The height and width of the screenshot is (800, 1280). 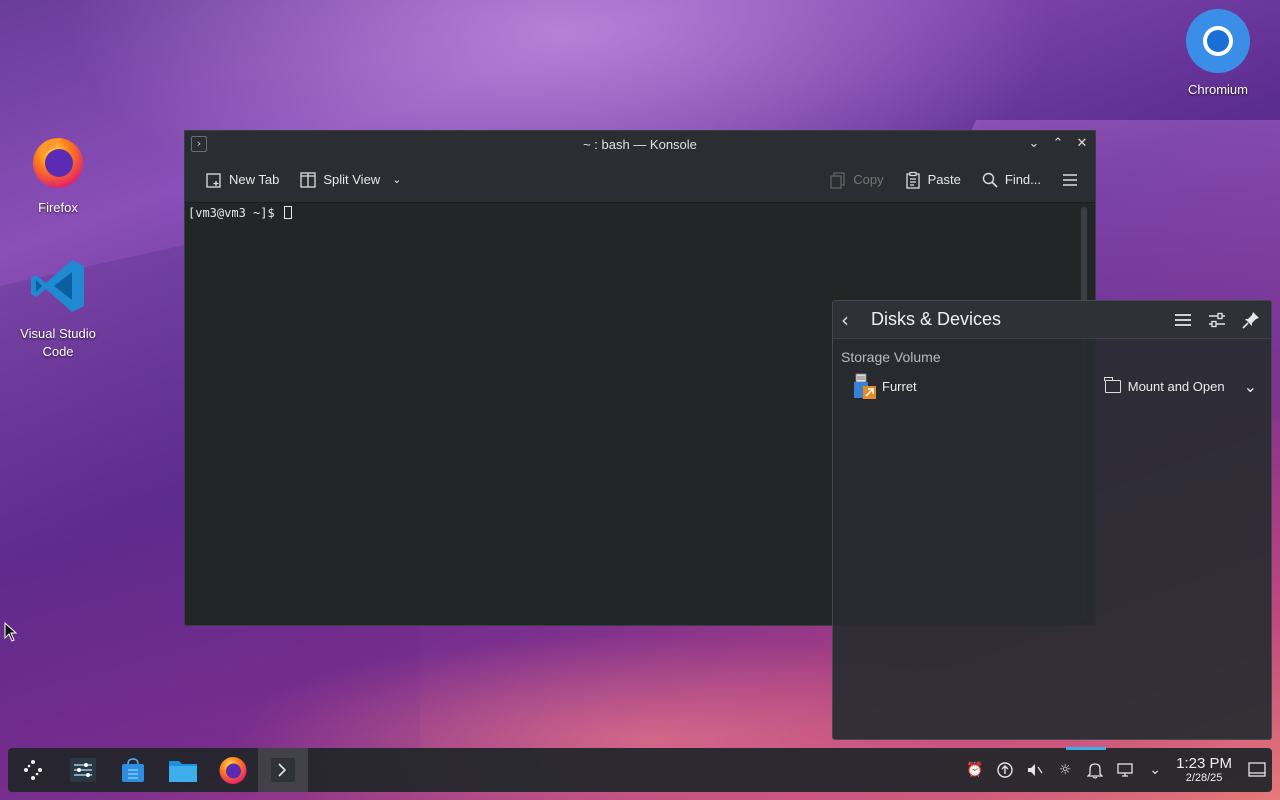 I want to click on chevron-up-icon: ⌄, so click(x=1155, y=770).